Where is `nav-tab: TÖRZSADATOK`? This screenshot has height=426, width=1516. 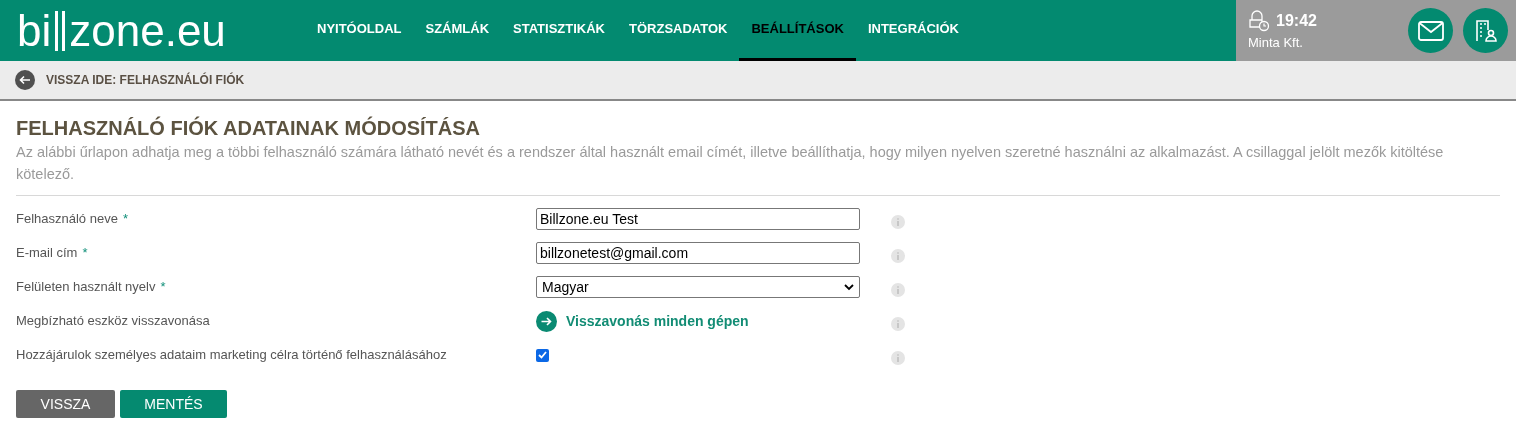 nav-tab: TÖRZSADATOK is located at coordinates (678, 30).